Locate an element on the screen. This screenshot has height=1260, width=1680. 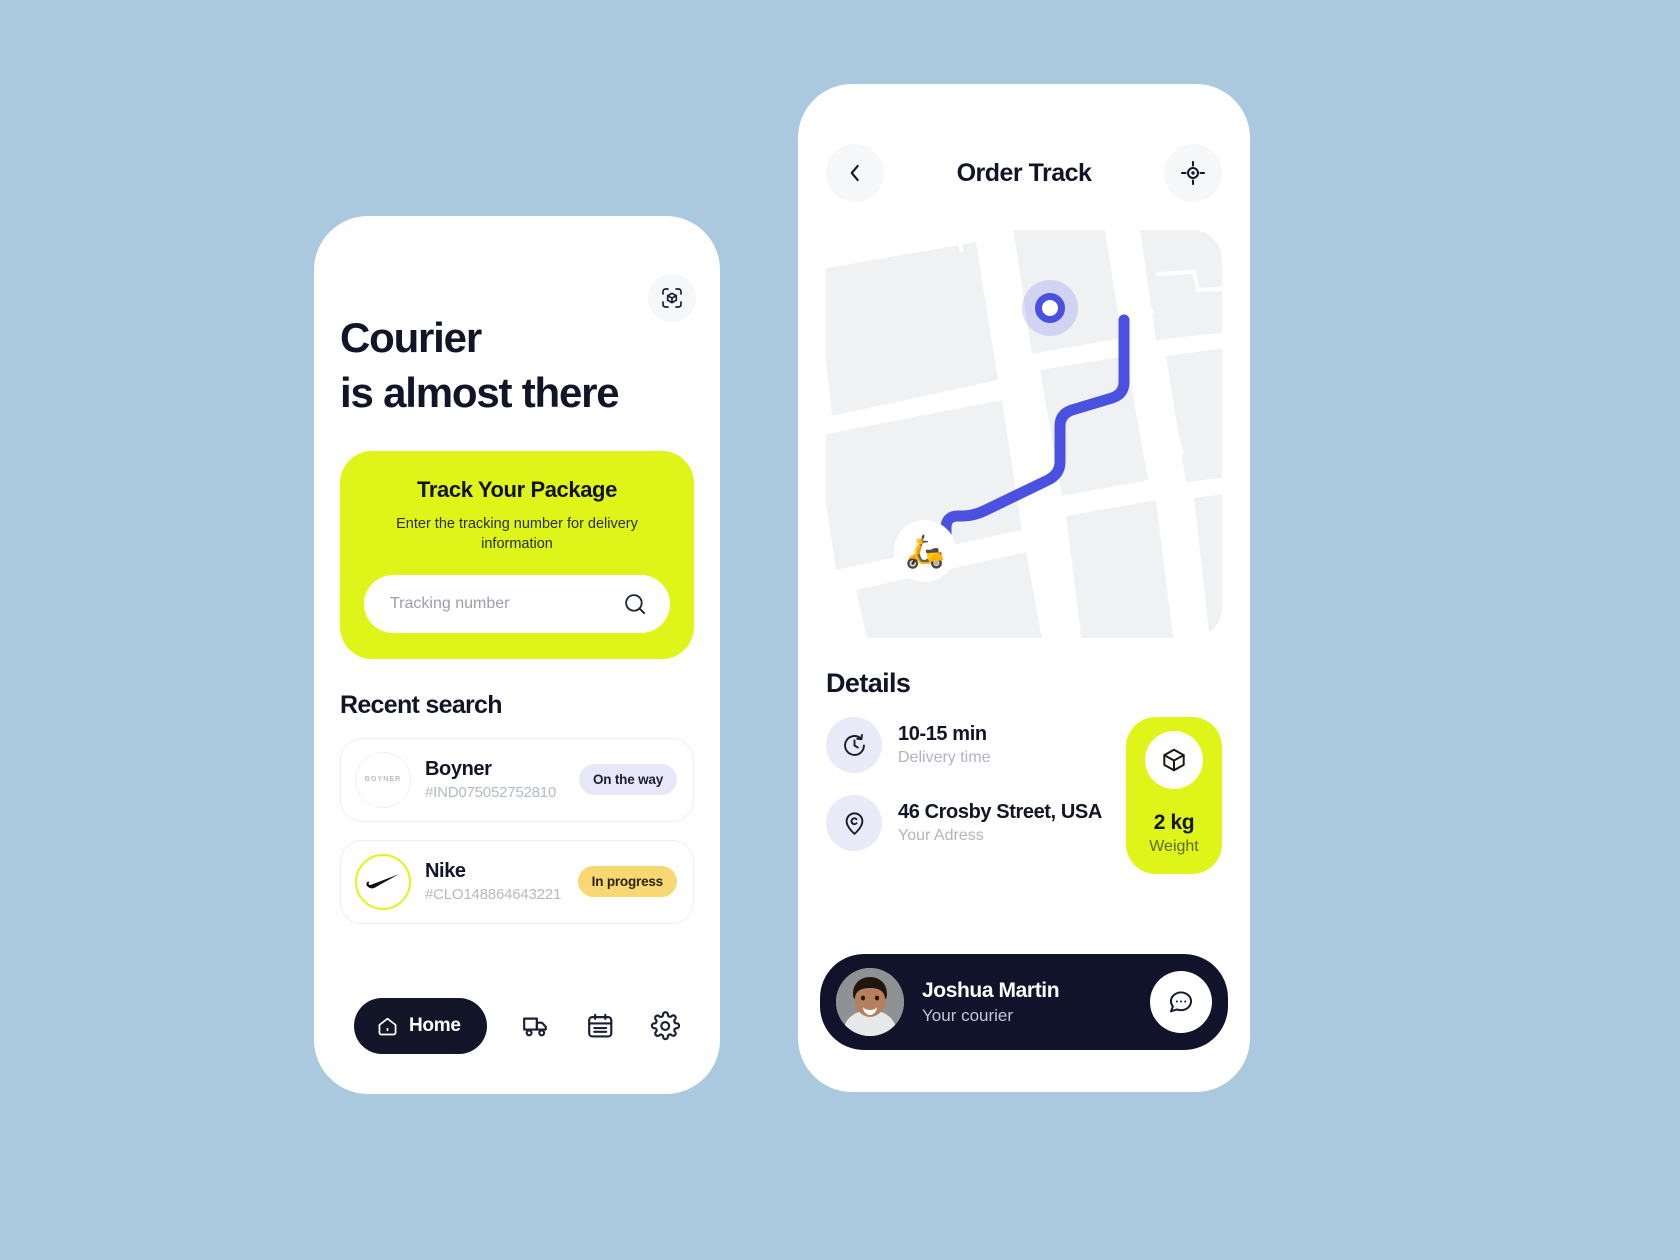
clock-icon is located at coordinates (854, 744).